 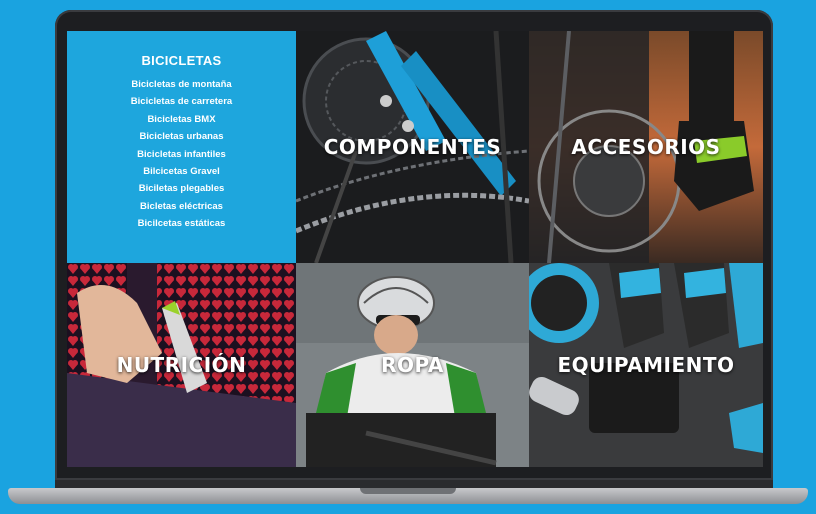 I want to click on bicicletas-link: Bicicletas BMX, so click(x=181, y=119).